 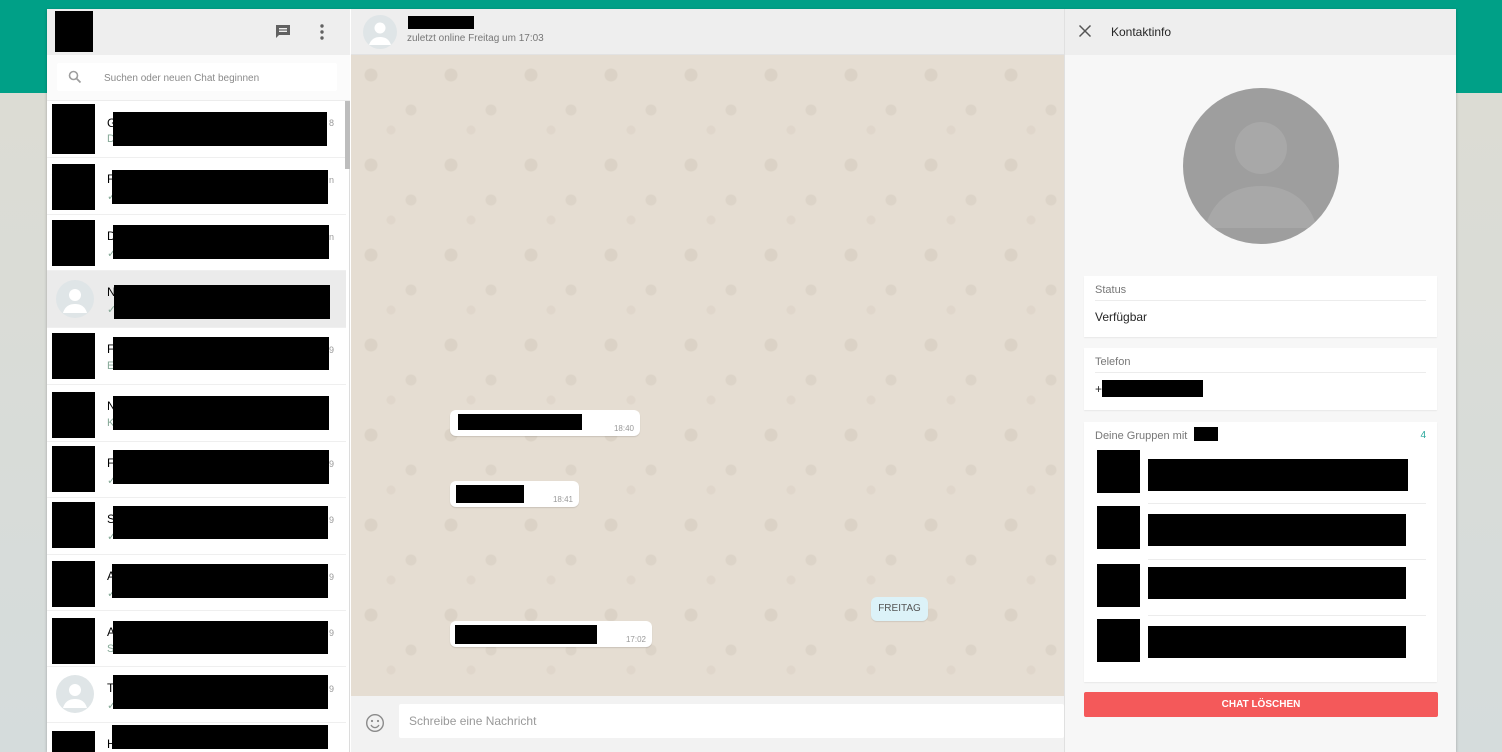 I want to click on emoji-icon, so click(x=375, y=723).